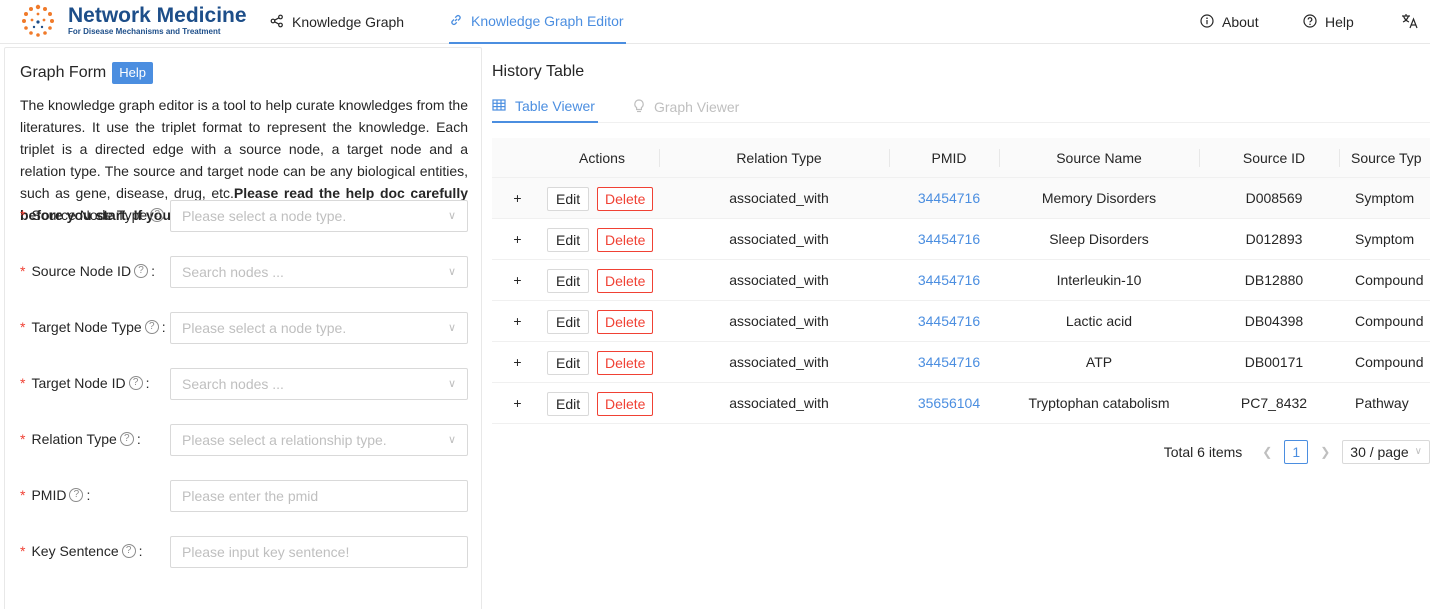 This screenshot has width=1430, height=609. What do you see at coordinates (1267, 452) in the screenshot?
I see `chevron-left-icon: ❮` at bounding box center [1267, 452].